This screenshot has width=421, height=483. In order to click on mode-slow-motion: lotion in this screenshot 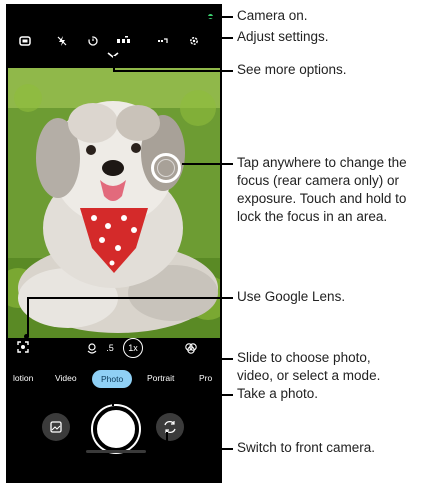, I will do `click(23, 378)`.